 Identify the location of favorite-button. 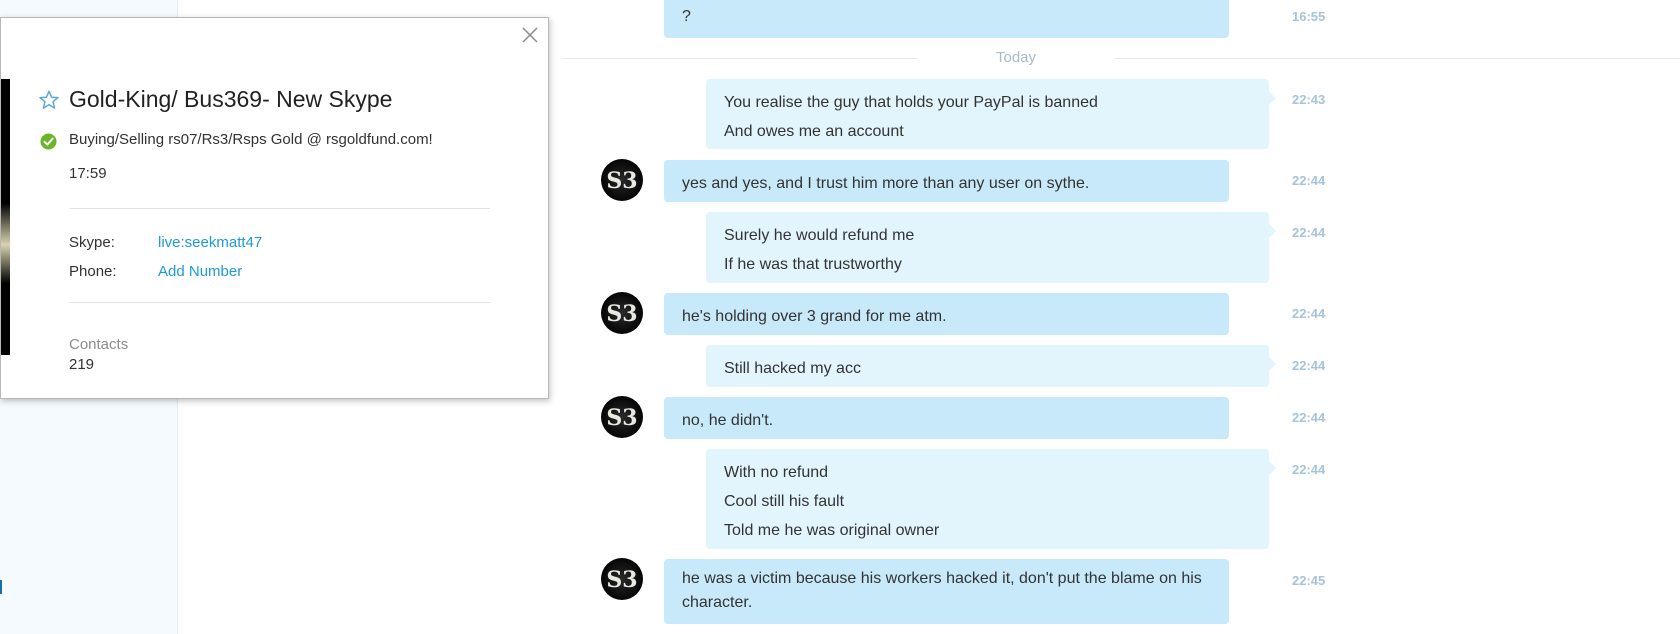
(49, 100).